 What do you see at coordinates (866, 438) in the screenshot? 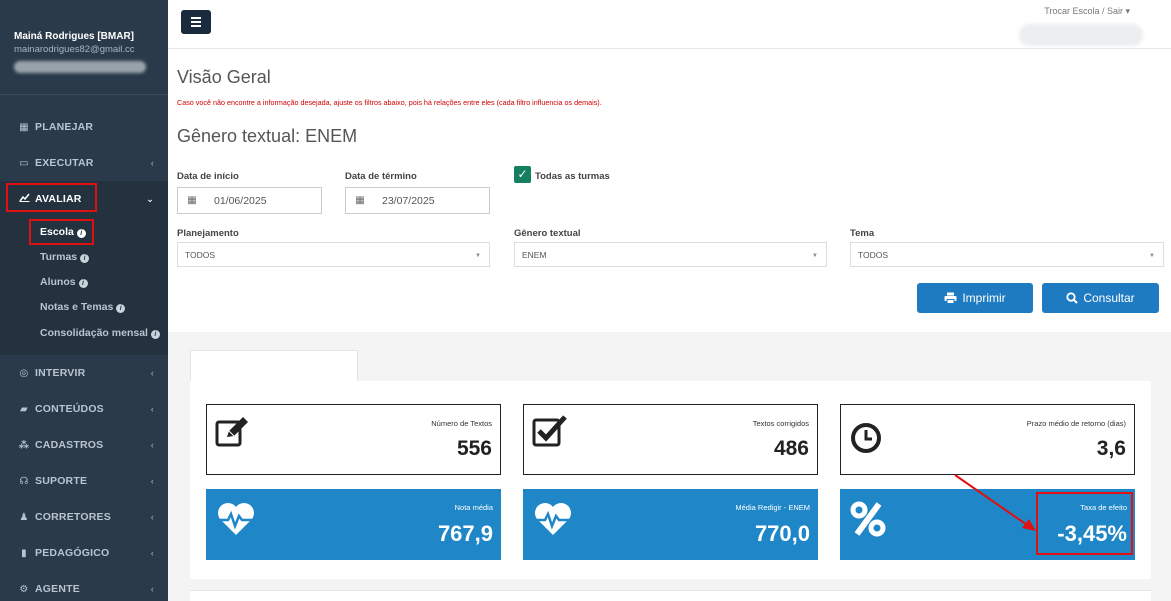
I see `clock-icon` at bounding box center [866, 438].